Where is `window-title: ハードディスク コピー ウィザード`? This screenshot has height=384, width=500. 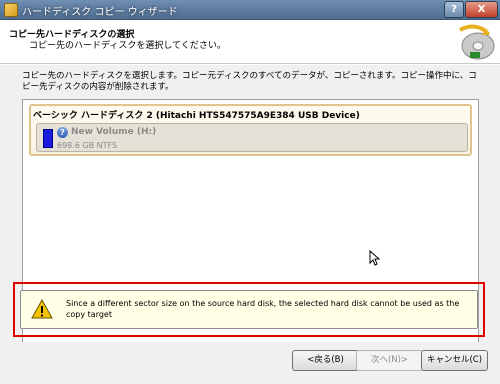
window-title: ハードディスク コピー ウィザード is located at coordinates (100, 12).